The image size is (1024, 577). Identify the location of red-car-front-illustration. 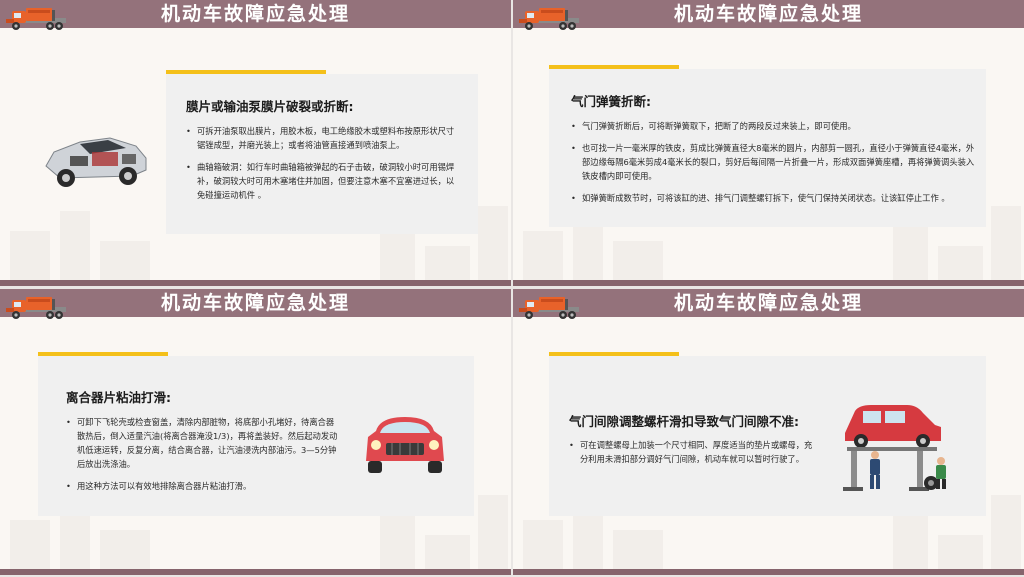
(405, 445).